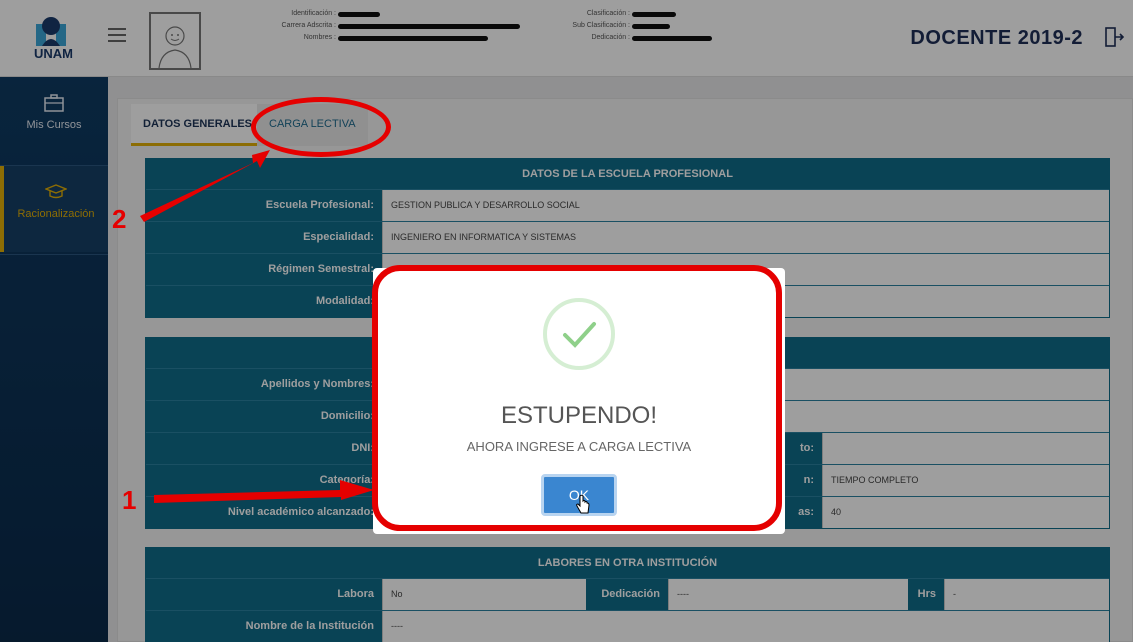 The height and width of the screenshot is (642, 1133). I want to click on arrow-to-ok, so click(264, 491).